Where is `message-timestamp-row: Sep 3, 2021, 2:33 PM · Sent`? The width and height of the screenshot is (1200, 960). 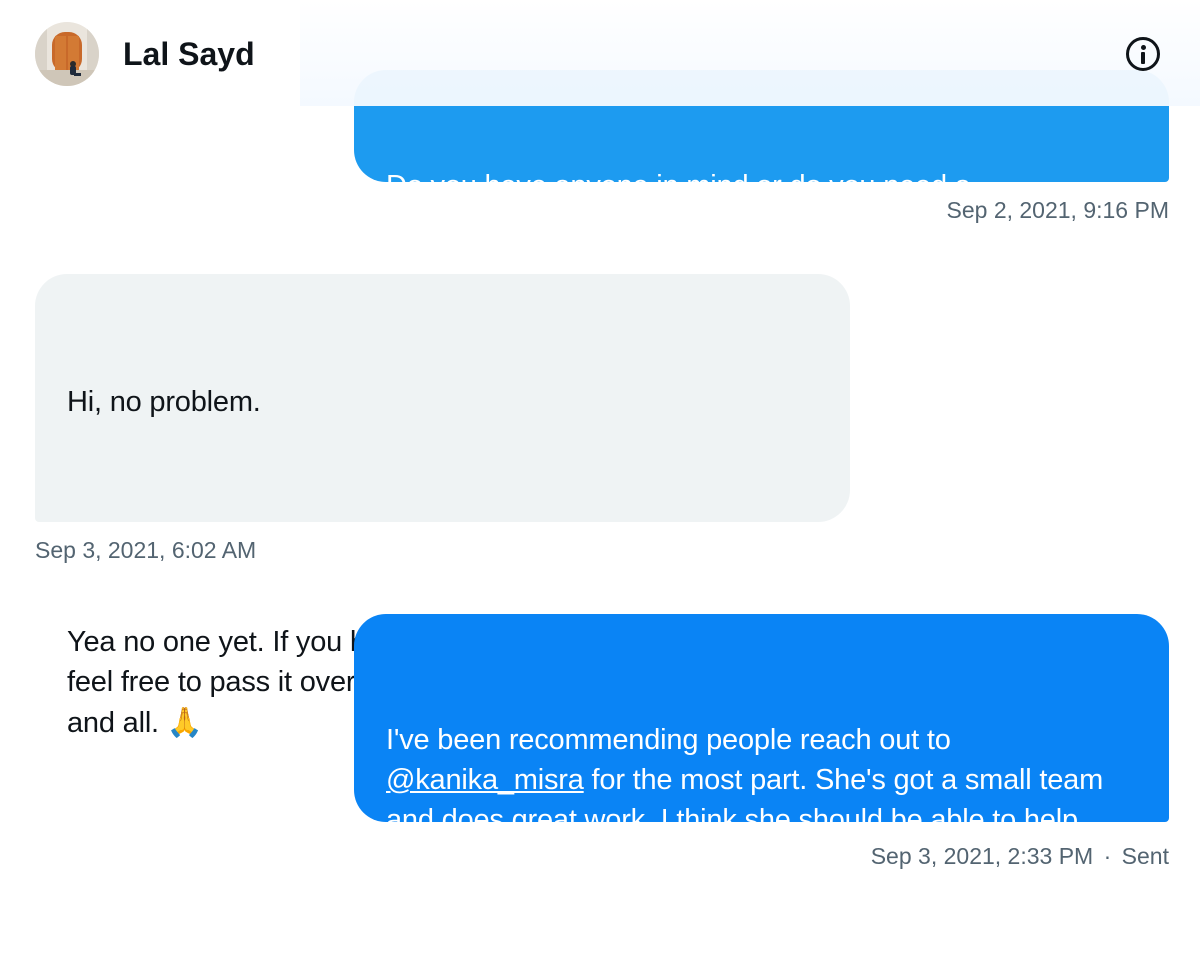 message-timestamp-row: Sep 3, 2021, 2:33 PM · Sent is located at coordinates (1020, 856).